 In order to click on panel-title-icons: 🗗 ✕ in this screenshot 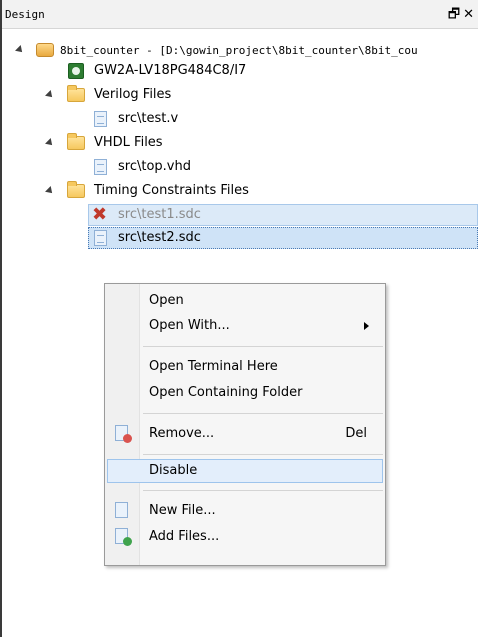, I will do `click(459, 16)`.